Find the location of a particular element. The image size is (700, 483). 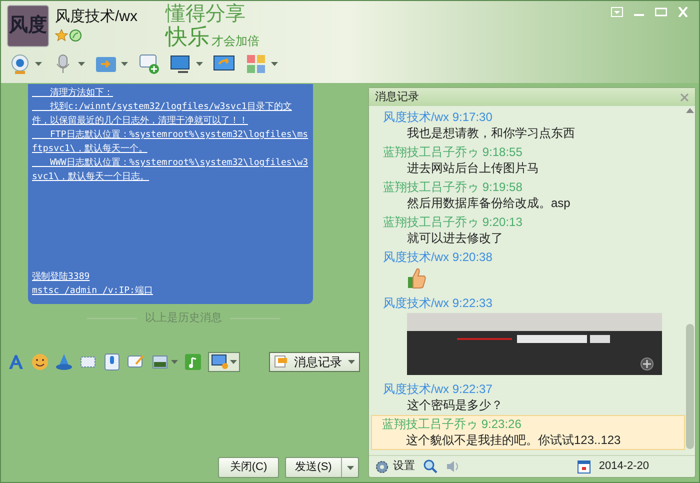

bubble-paragraph: FTP日志默认位置：%systemroot%\system32\logfiles\msftpsvc1\，默认每天一个。 is located at coordinates (170, 142).